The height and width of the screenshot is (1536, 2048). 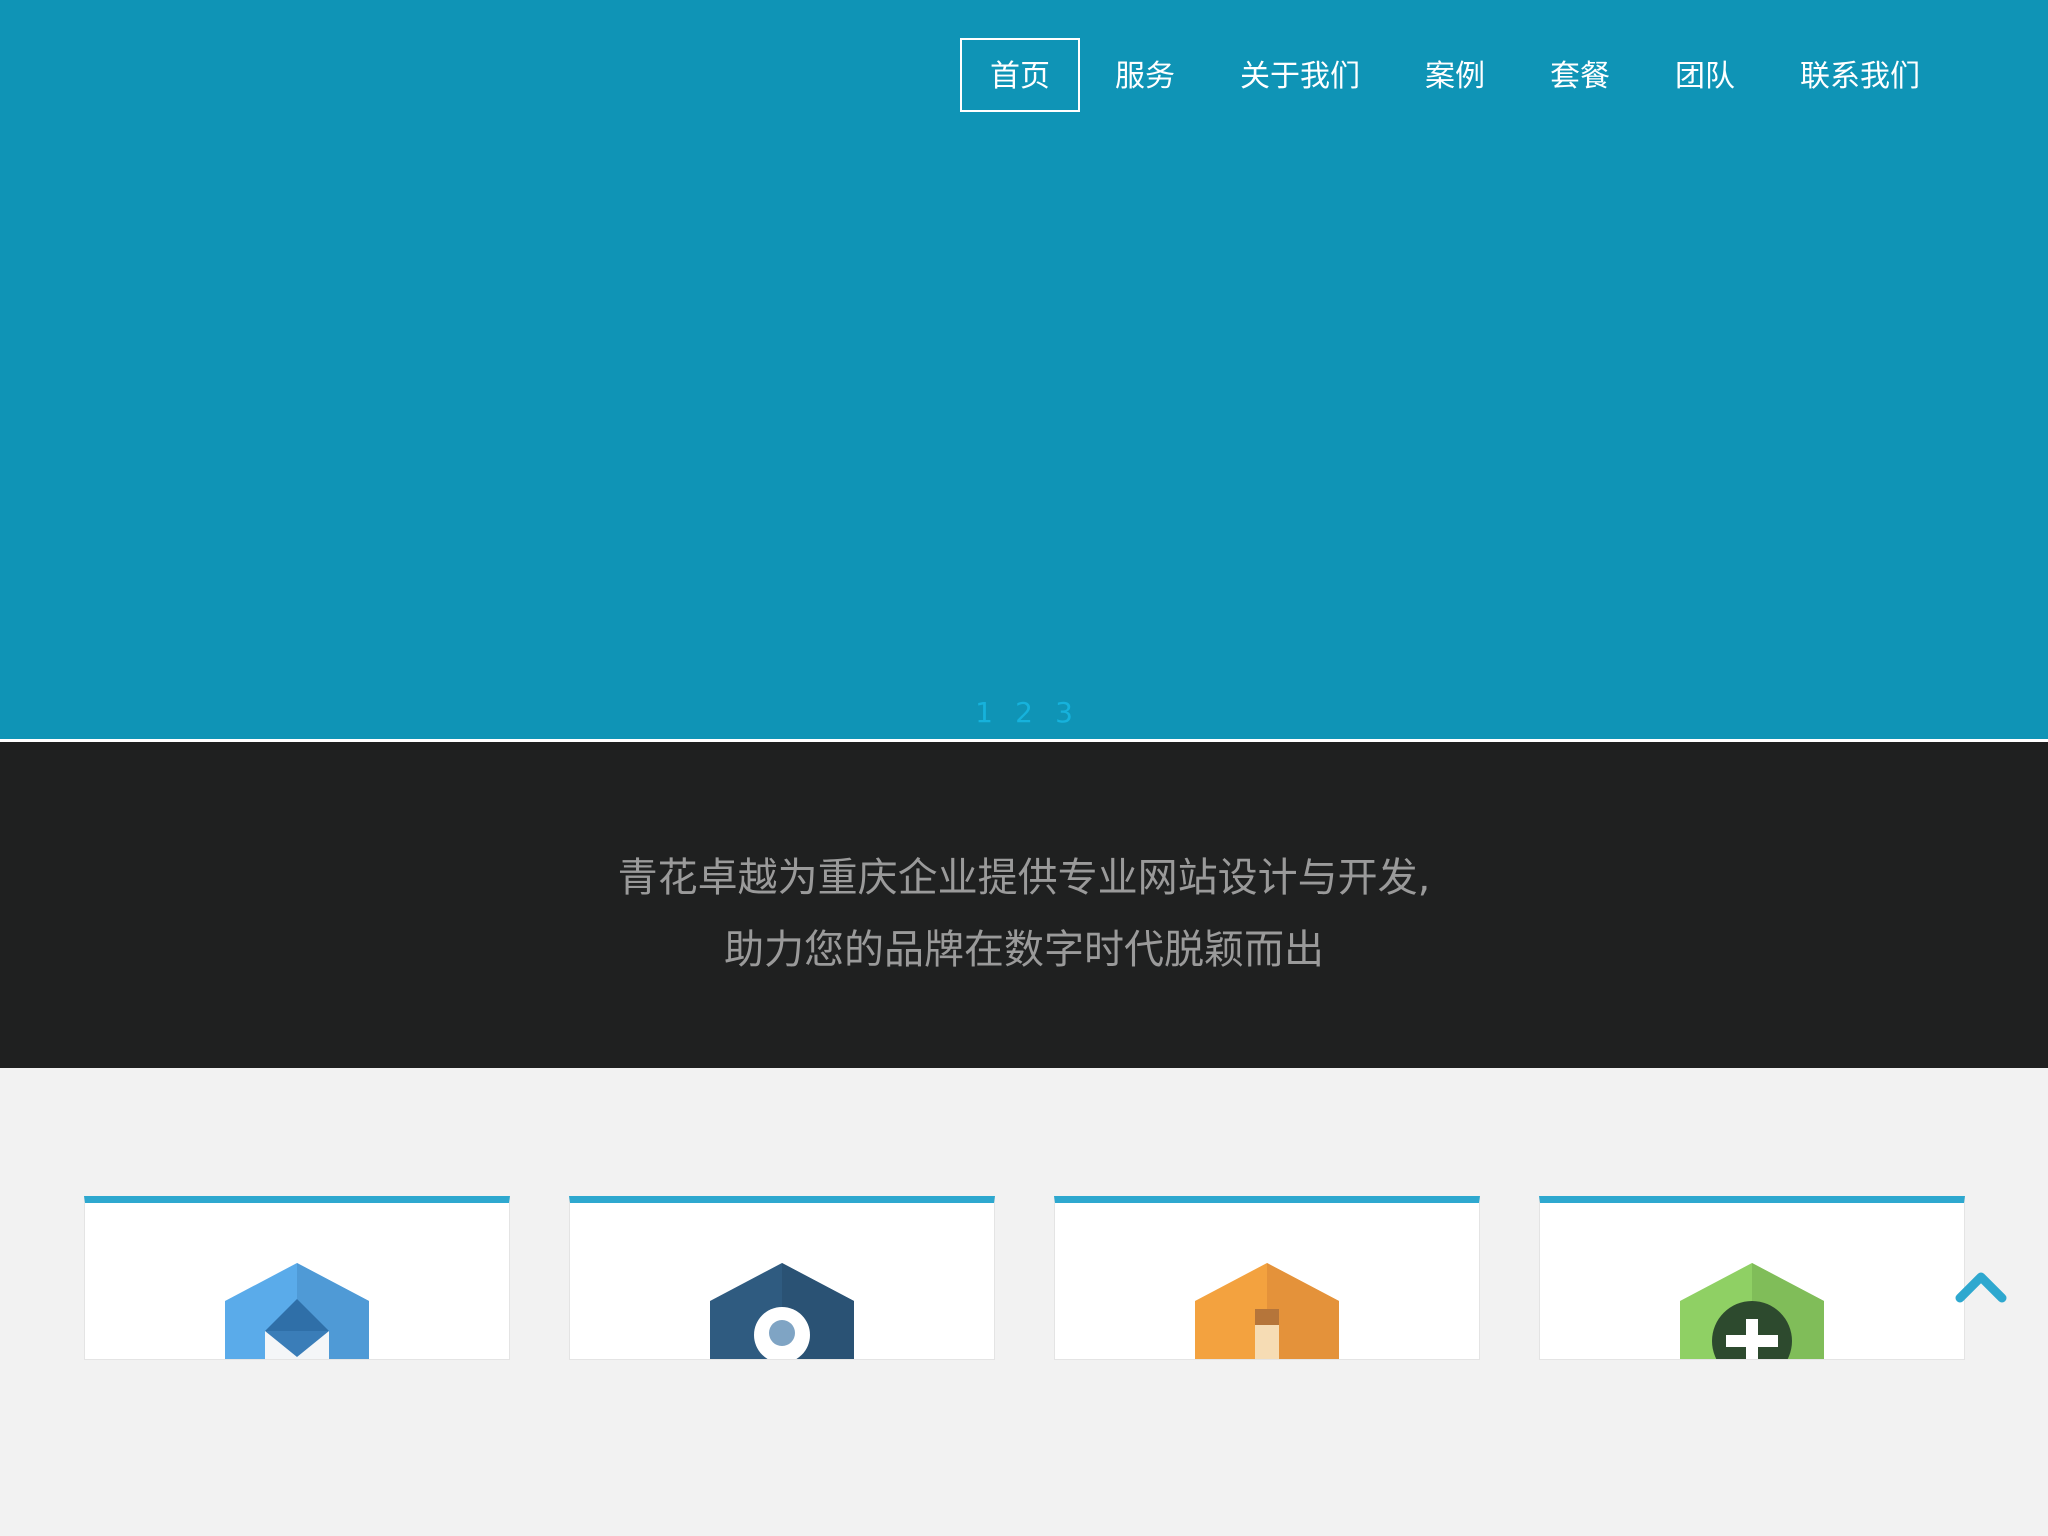 What do you see at coordinates (1064, 712) in the screenshot?
I see `slider-page-3: 3` at bounding box center [1064, 712].